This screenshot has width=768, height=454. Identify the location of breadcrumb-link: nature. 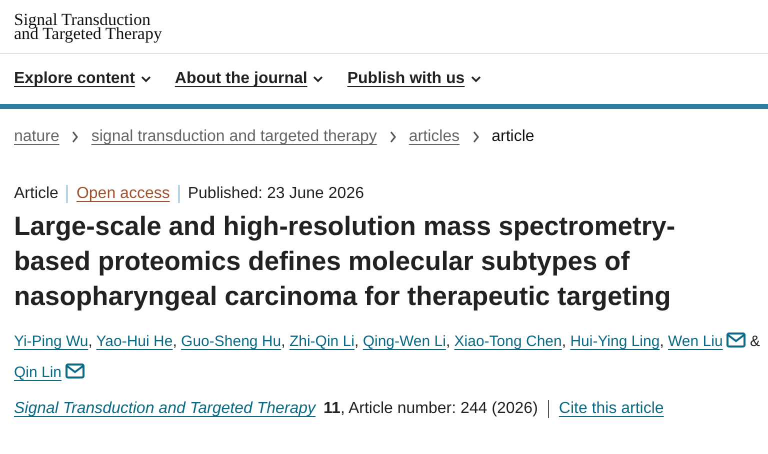
(37, 137).